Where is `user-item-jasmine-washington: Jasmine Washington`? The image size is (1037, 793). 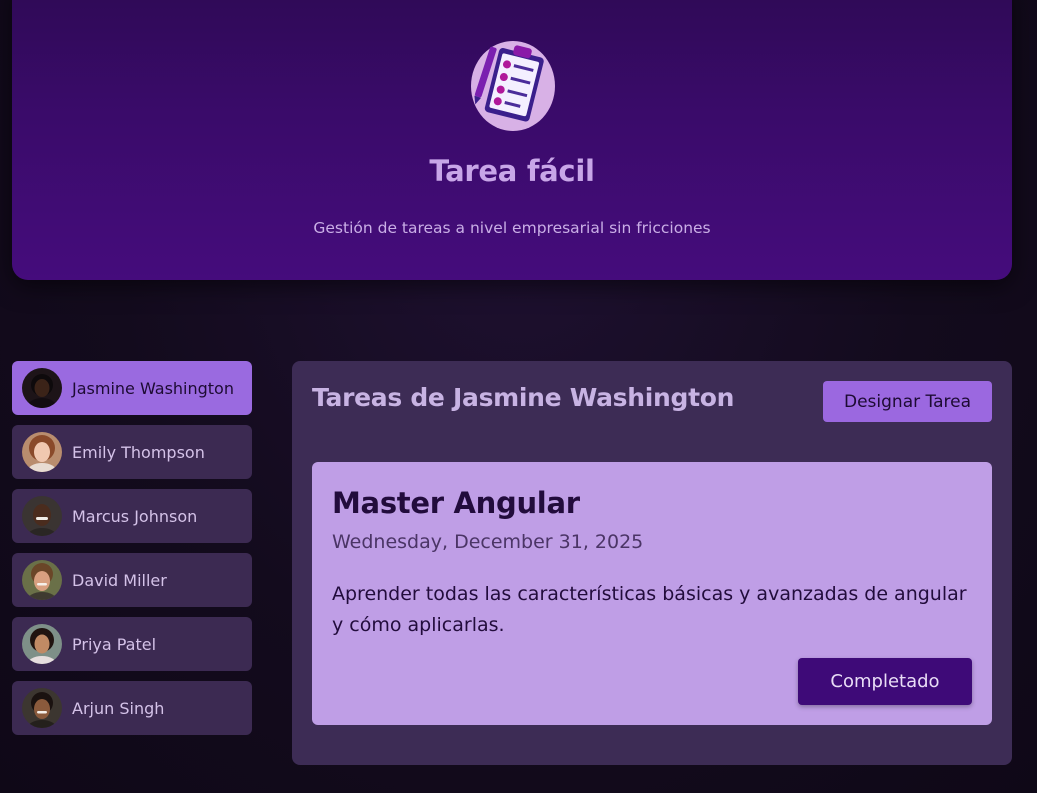
user-item-jasmine-washington: Jasmine Washington is located at coordinates (132, 388).